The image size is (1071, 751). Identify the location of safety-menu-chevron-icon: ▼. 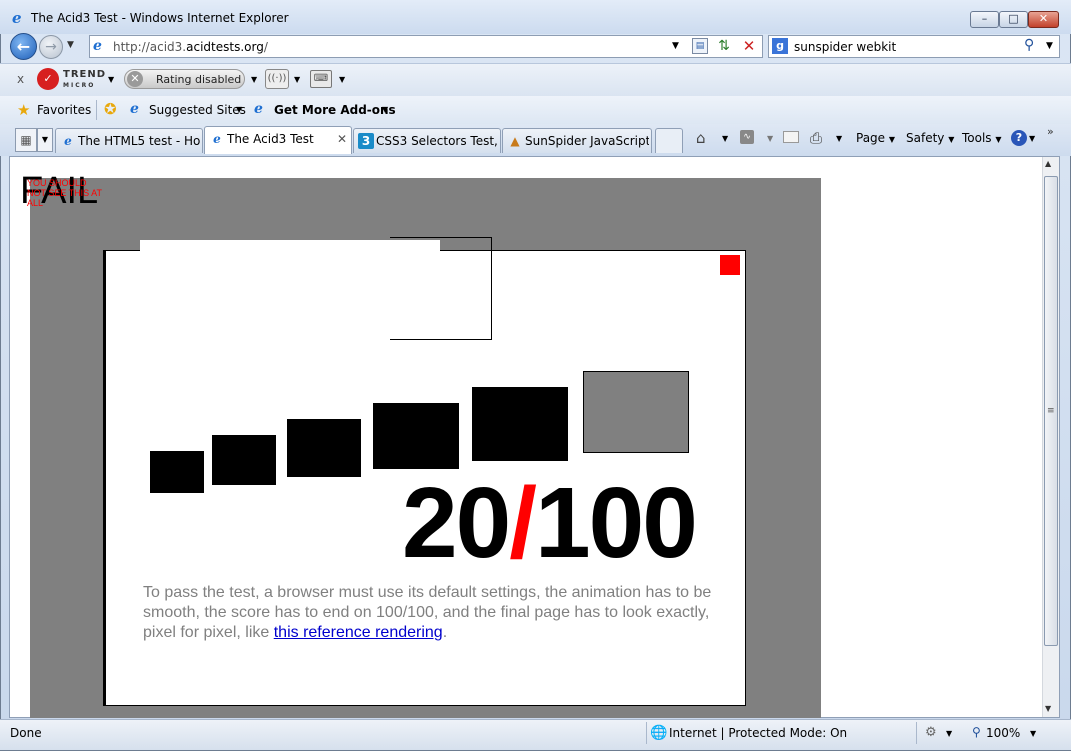
(951, 139).